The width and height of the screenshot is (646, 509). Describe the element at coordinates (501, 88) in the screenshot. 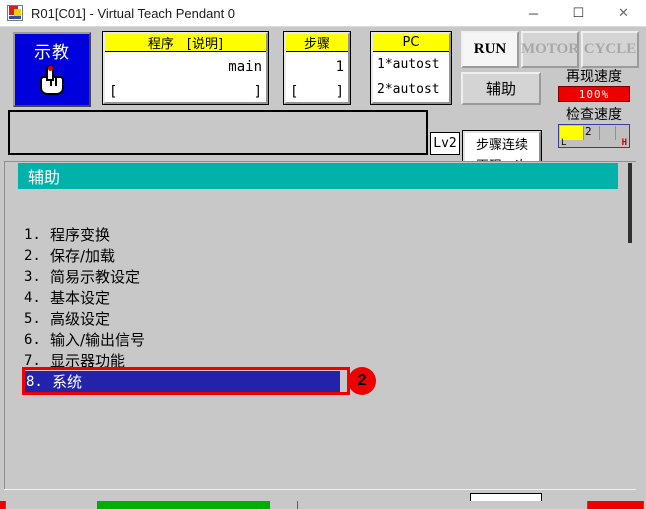

I see `aux-button: 辅助` at that location.